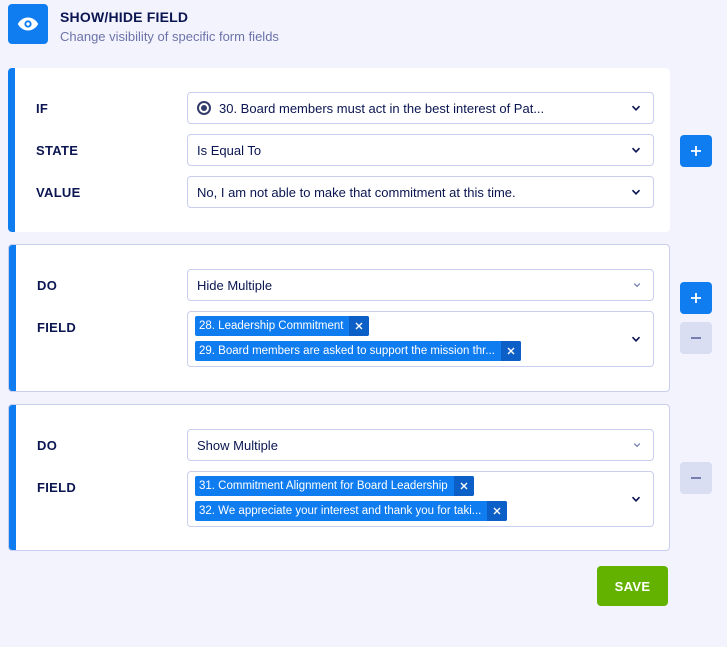 This screenshot has height=647, width=727. I want to click on field-tag-label: 28. Leadership Commitment, so click(271, 326).